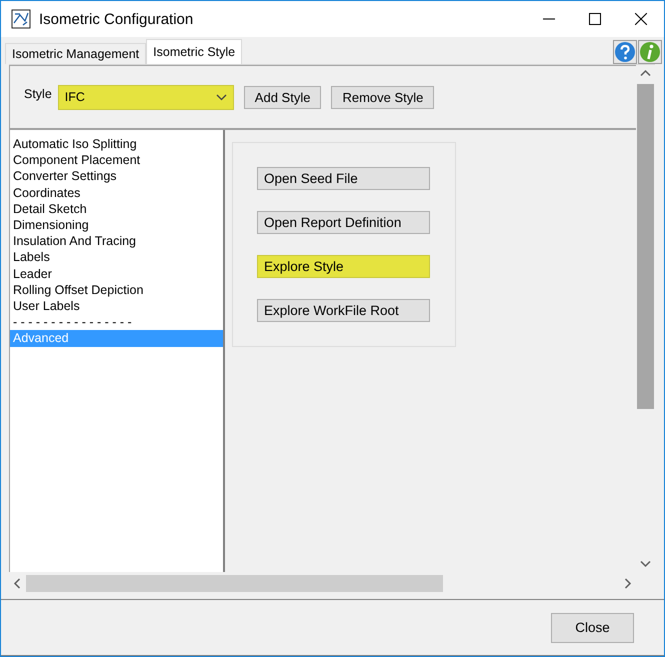 This screenshot has width=665, height=657. What do you see at coordinates (116, 19) in the screenshot?
I see `window-title: Isometric Configuration` at bounding box center [116, 19].